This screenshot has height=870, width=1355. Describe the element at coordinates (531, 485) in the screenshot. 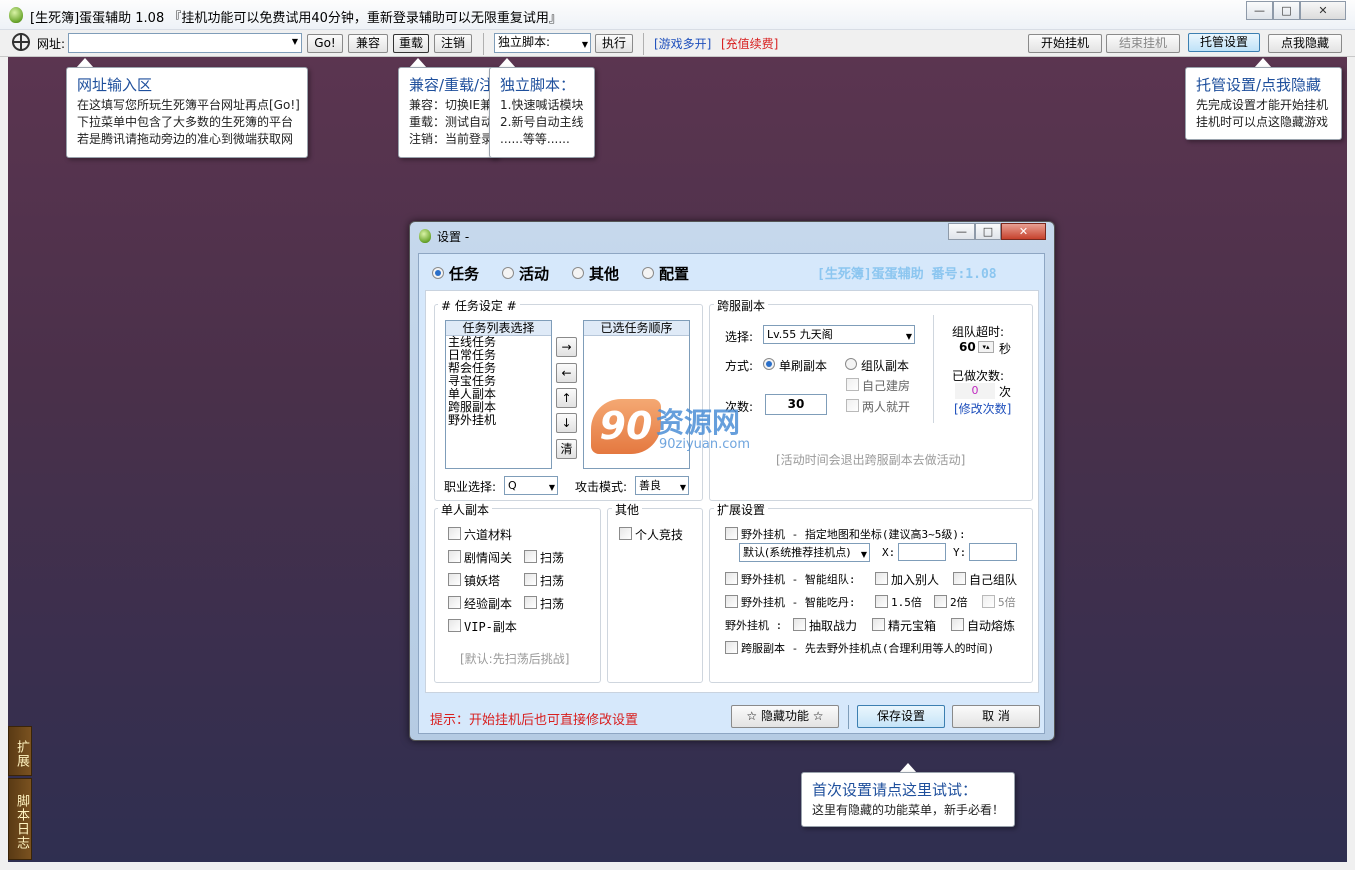

I see `job-select: Q ▼` at that location.